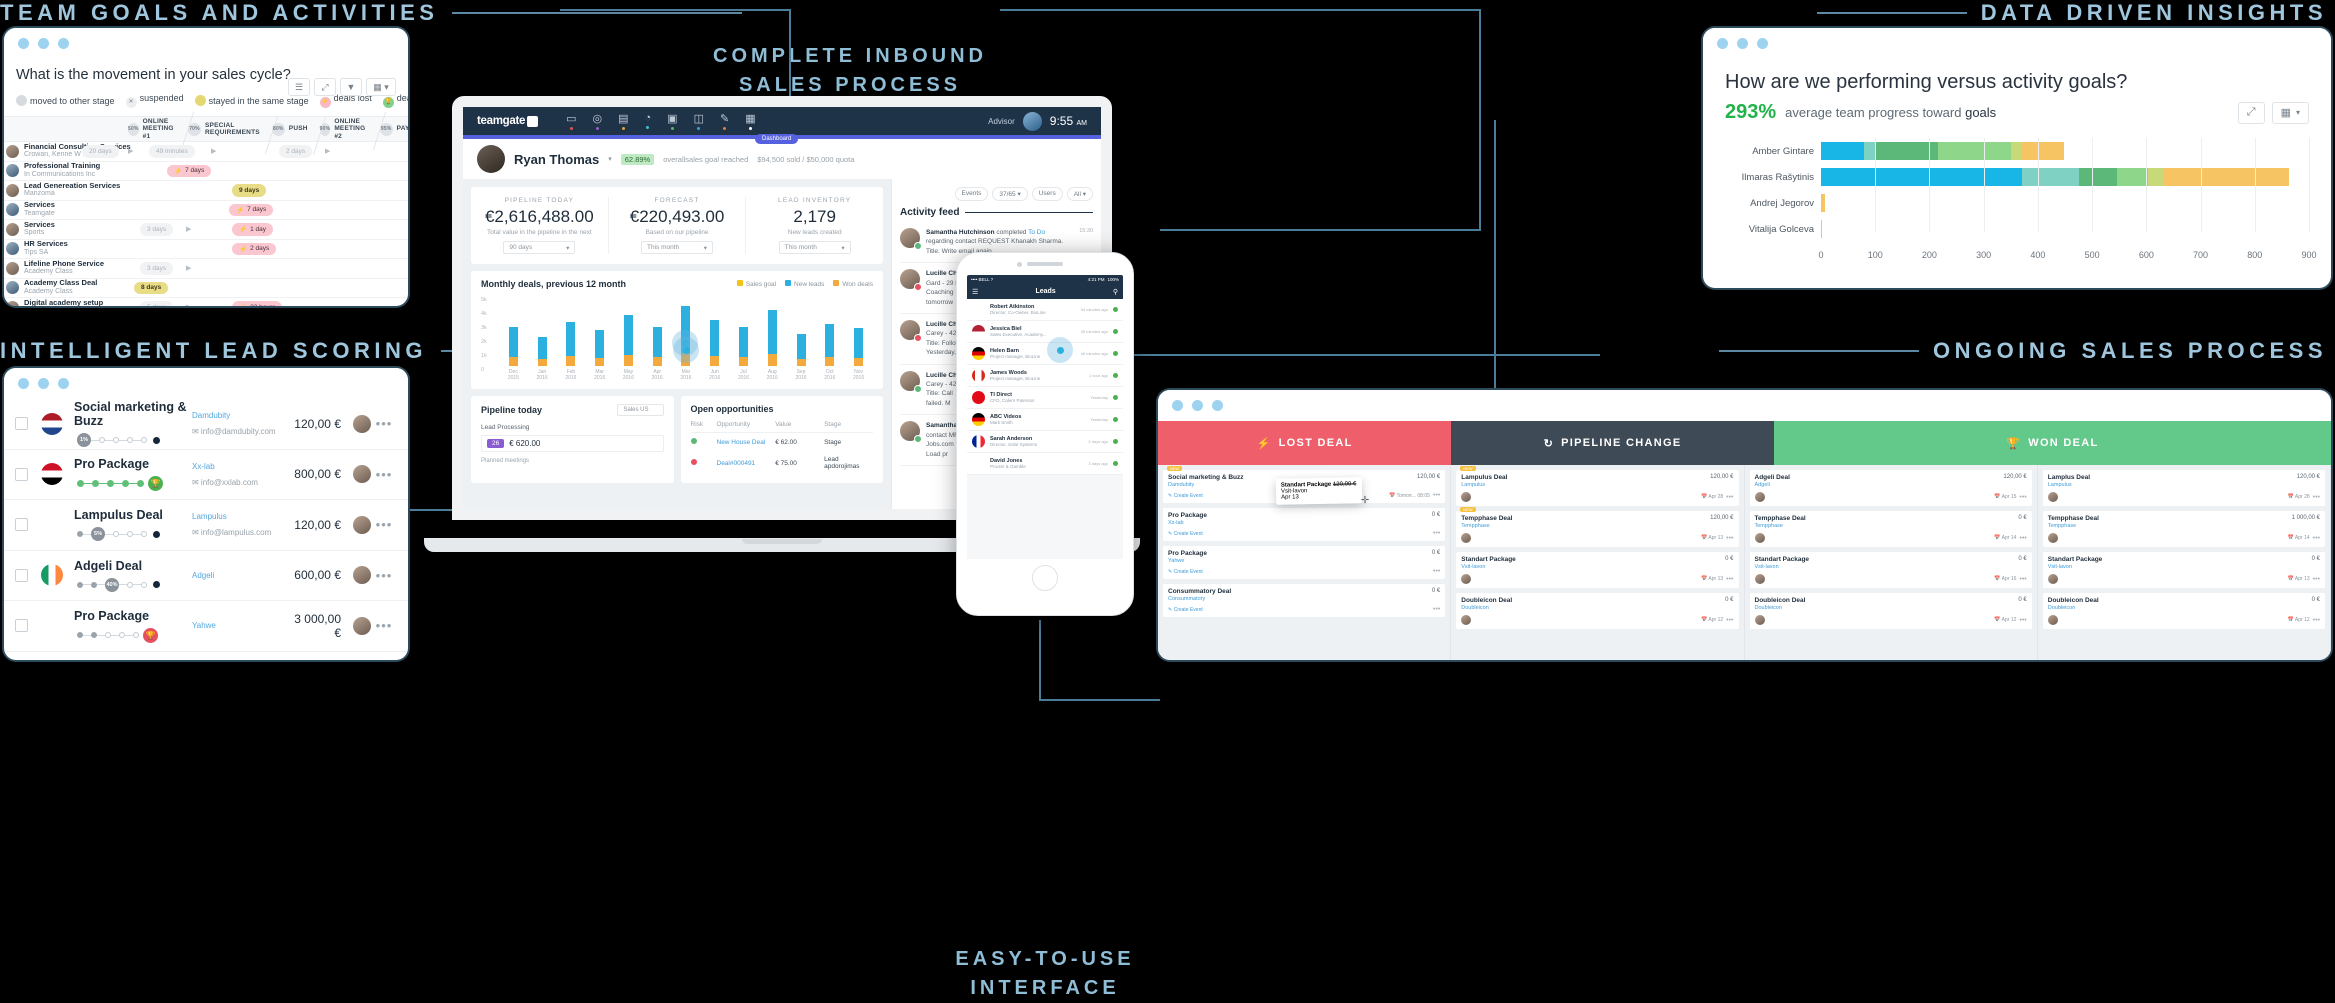  I want to click on activity-feed-filters: Events37/65 ▾ Users All ▾, so click(996, 194).